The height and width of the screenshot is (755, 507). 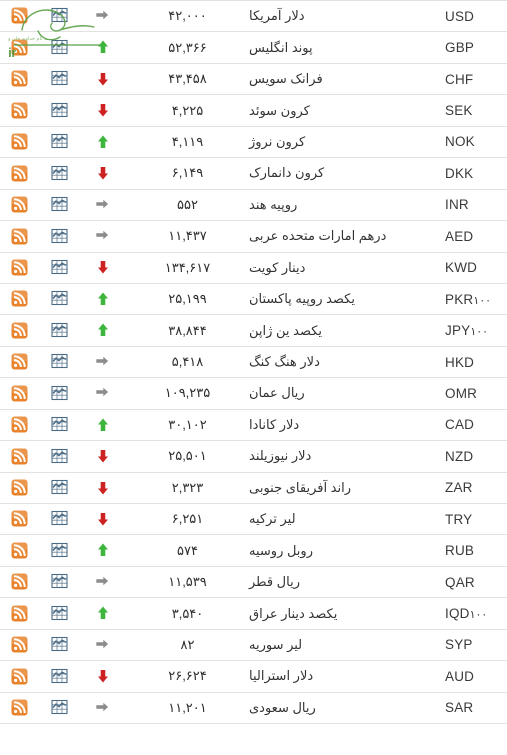 What do you see at coordinates (253, 268) in the screenshot?
I see `table-row: KWD دینار کویت ۱۳۴,۶۱۷` at bounding box center [253, 268].